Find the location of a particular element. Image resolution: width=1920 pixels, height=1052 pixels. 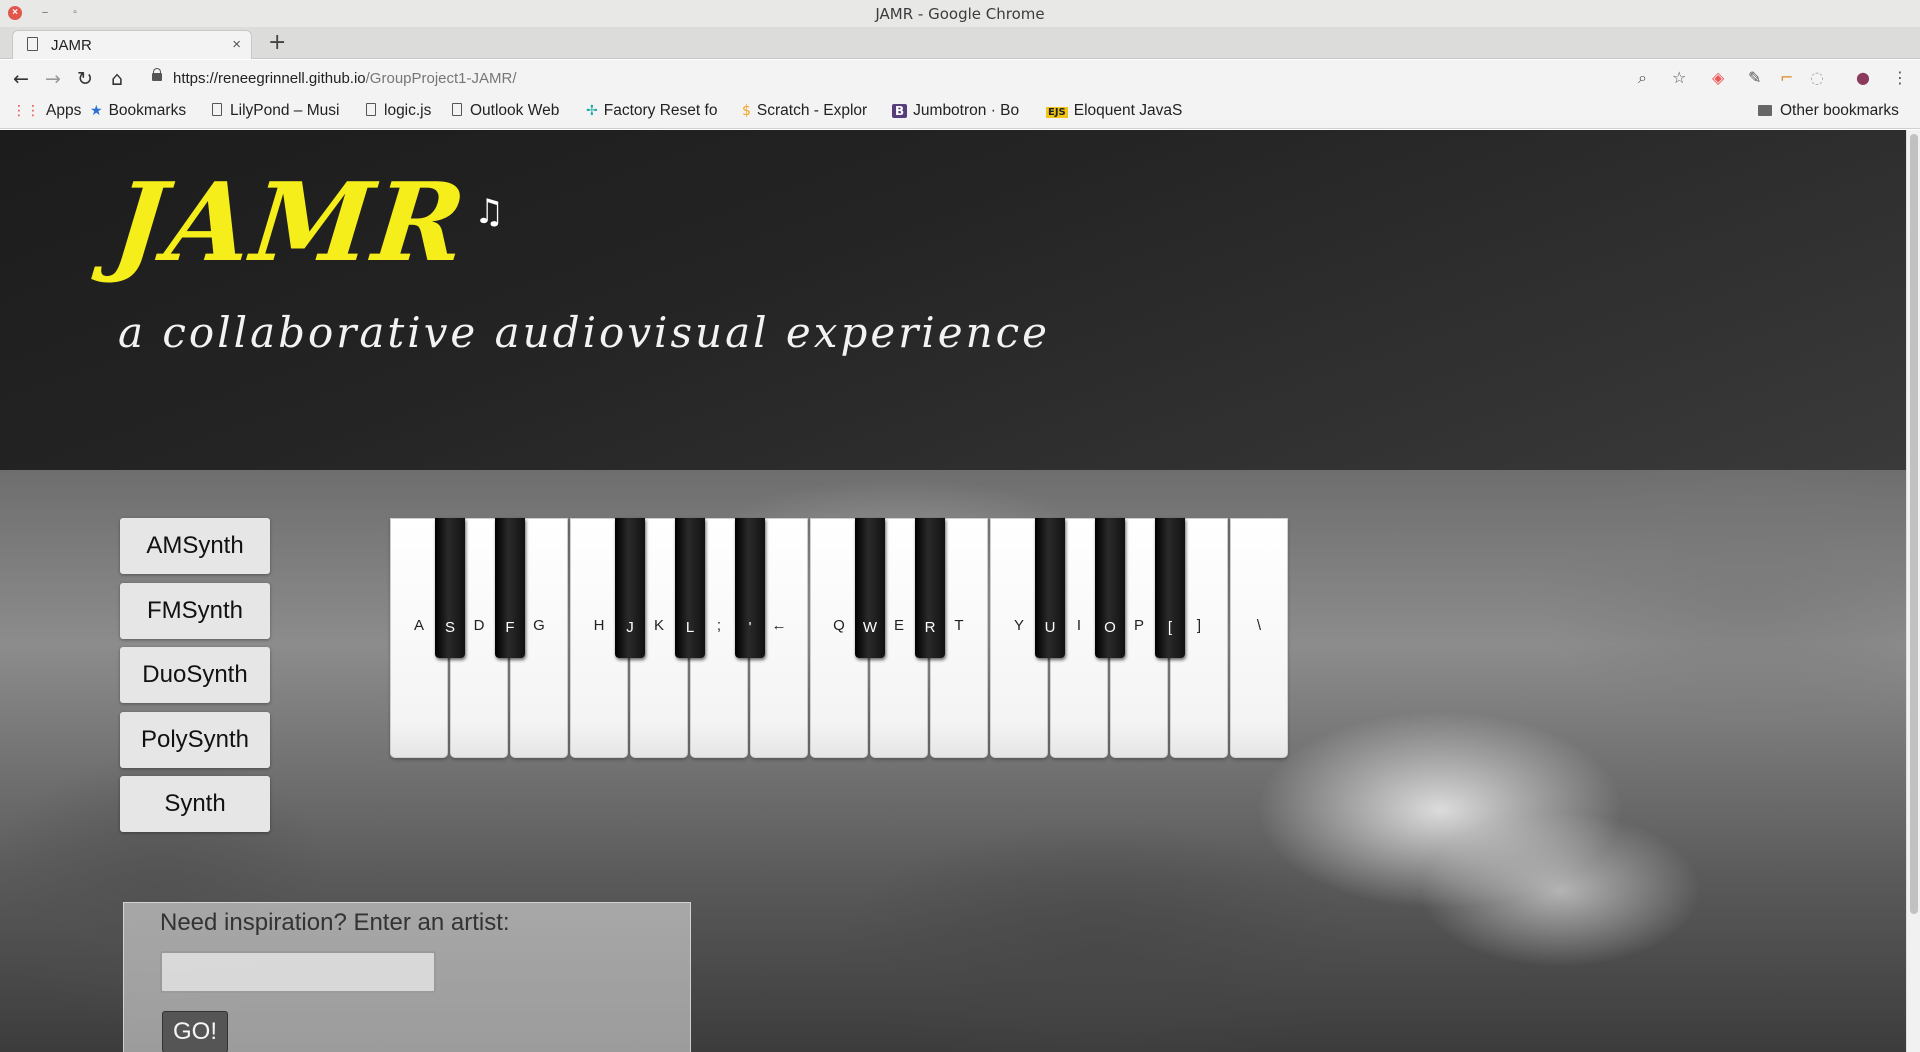

page-scrollbar is located at coordinates (1913, 591).